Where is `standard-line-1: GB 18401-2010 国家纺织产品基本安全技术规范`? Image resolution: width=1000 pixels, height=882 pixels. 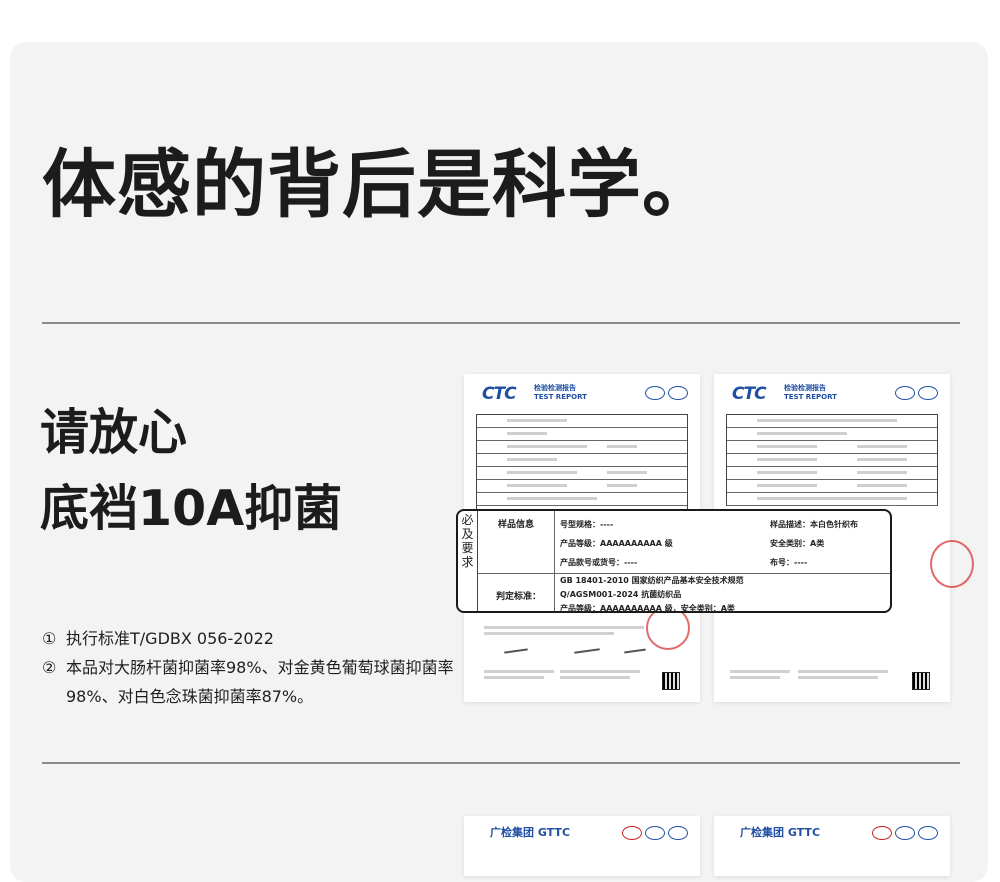 standard-line-1: GB 18401-2010 国家纺织产品基本安全技术规范 is located at coordinates (652, 580).